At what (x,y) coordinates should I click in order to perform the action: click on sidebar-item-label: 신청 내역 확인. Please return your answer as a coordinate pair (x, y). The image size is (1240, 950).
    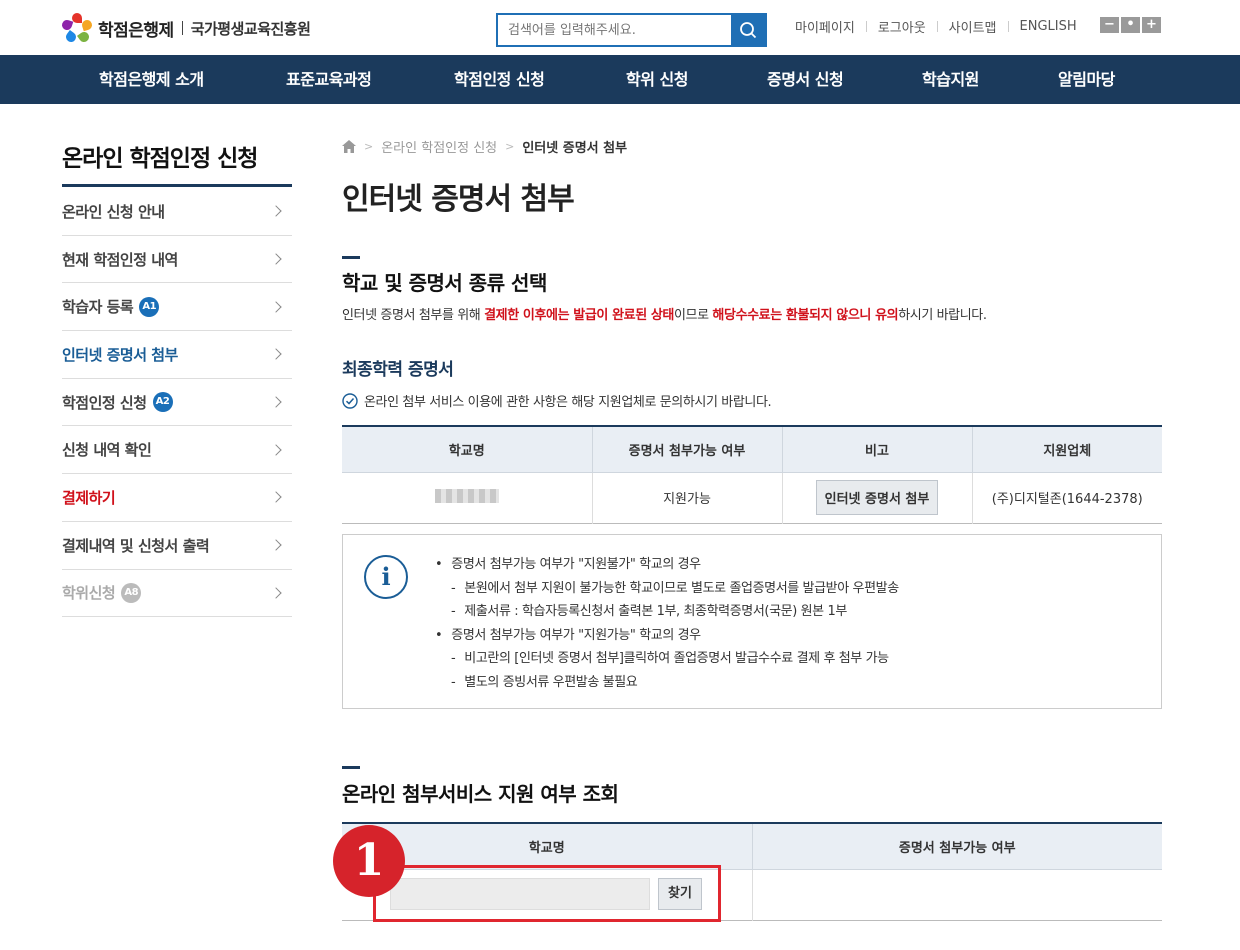
    Looking at the image, I should click on (107, 450).